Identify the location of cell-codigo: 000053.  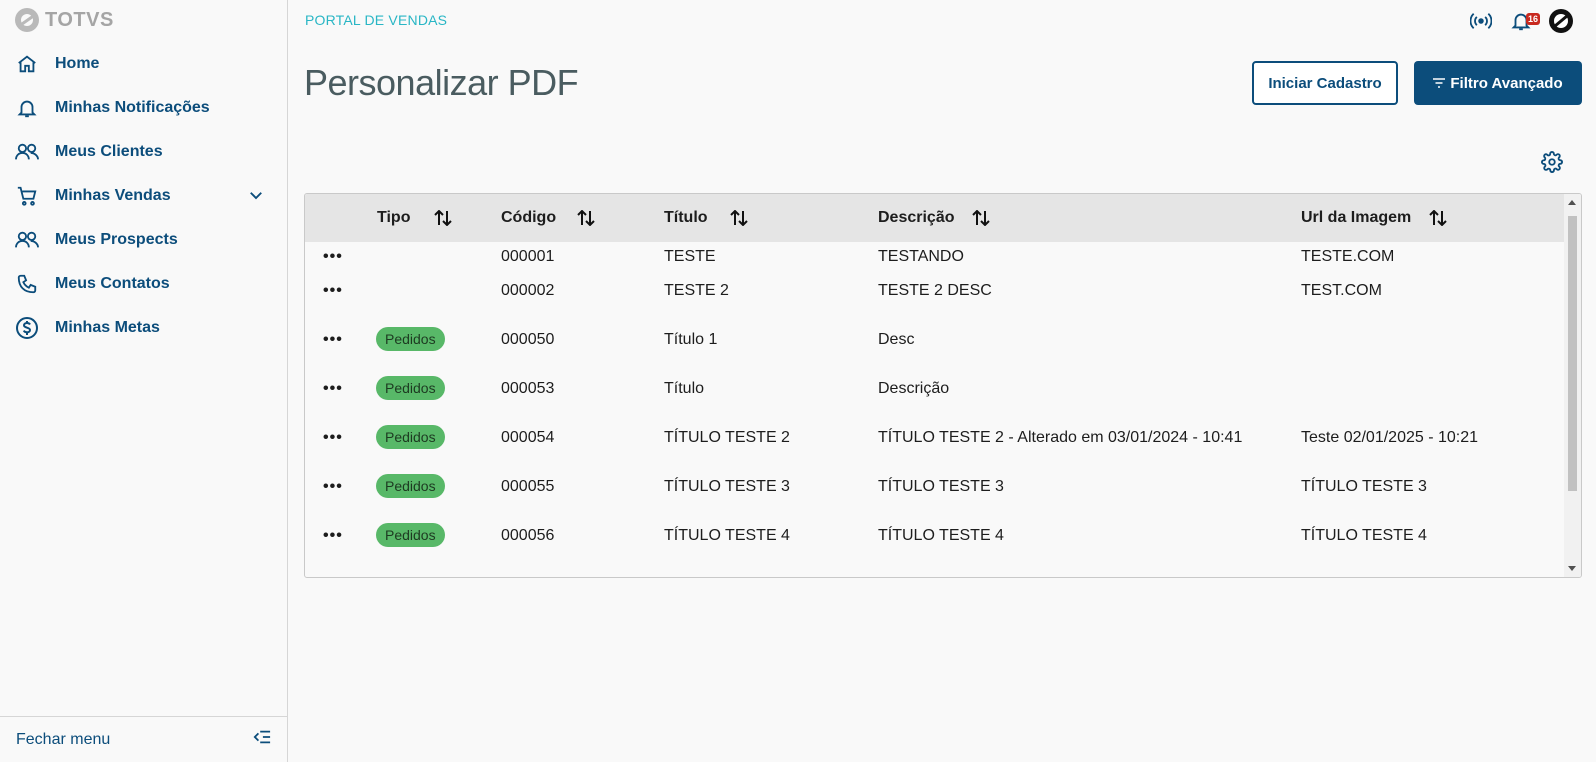
(528, 388).